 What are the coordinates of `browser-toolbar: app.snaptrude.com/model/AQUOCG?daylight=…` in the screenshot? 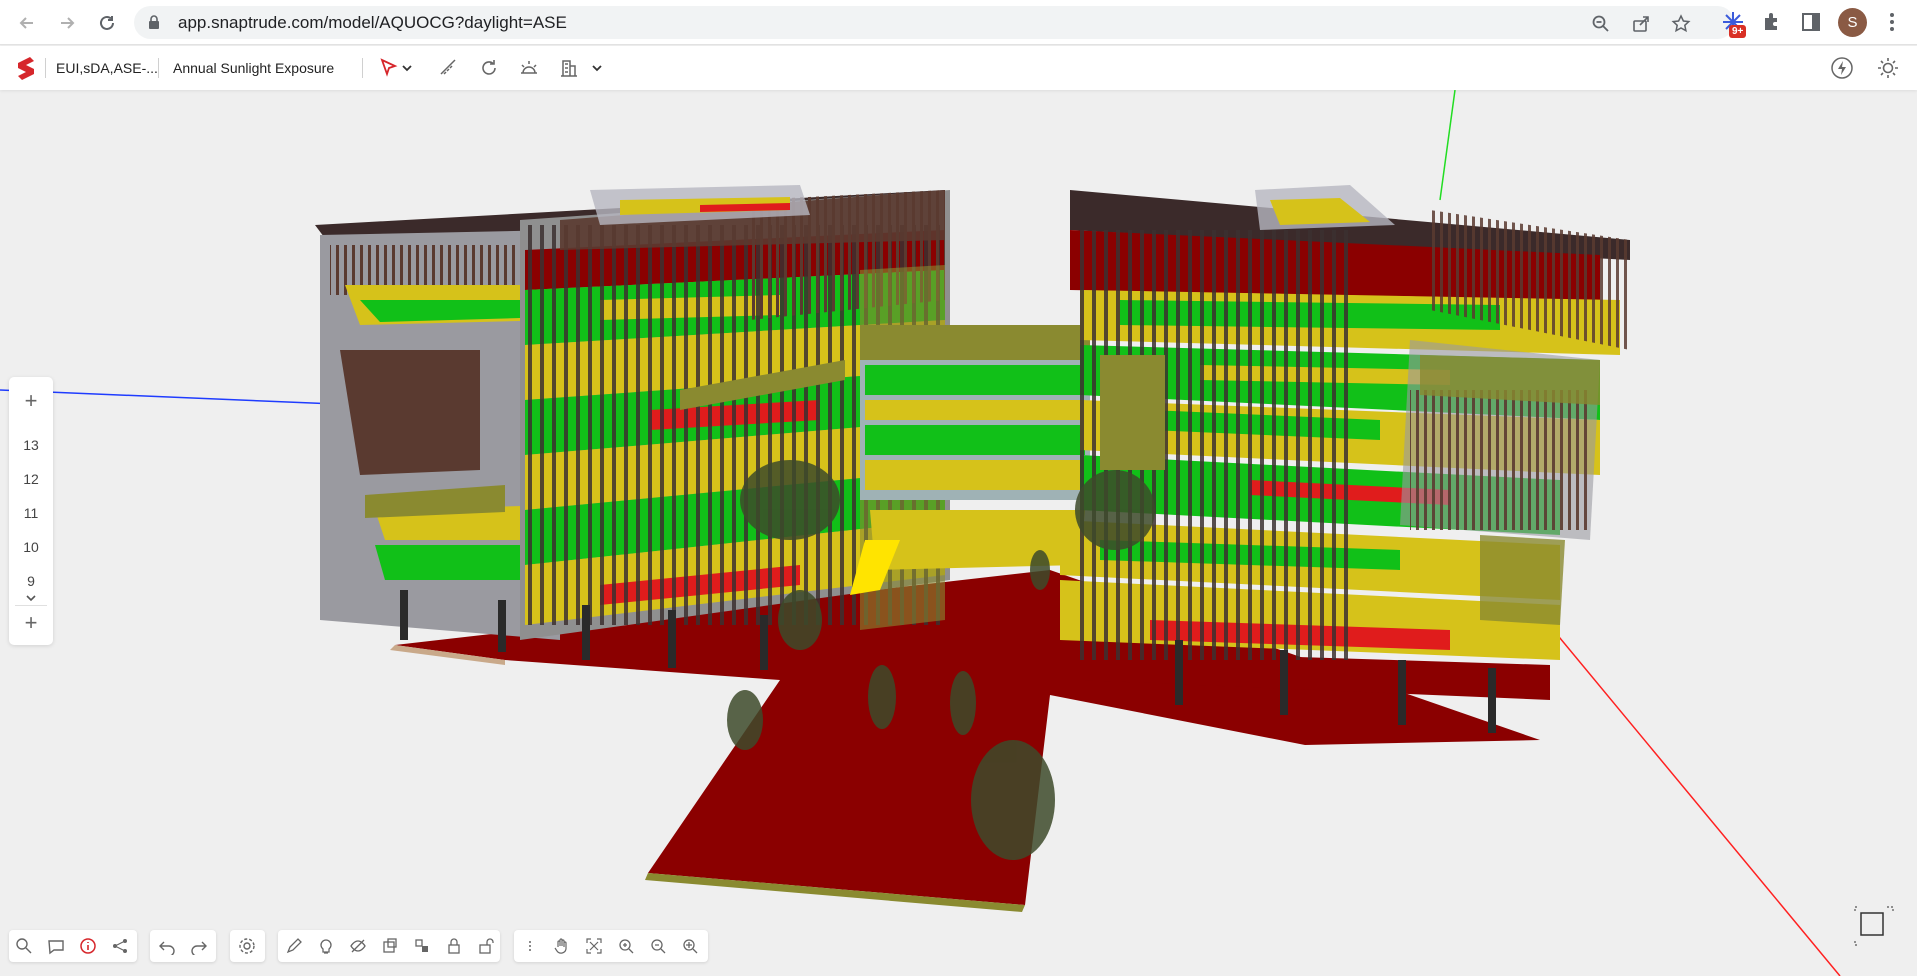 It's located at (958, 22).